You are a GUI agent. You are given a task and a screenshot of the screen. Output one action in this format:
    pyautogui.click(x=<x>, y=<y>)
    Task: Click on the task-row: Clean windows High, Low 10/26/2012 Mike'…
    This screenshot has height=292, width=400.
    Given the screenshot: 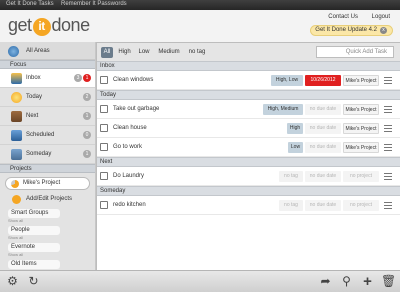 What is the action you would take?
    pyautogui.click(x=248, y=80)
    